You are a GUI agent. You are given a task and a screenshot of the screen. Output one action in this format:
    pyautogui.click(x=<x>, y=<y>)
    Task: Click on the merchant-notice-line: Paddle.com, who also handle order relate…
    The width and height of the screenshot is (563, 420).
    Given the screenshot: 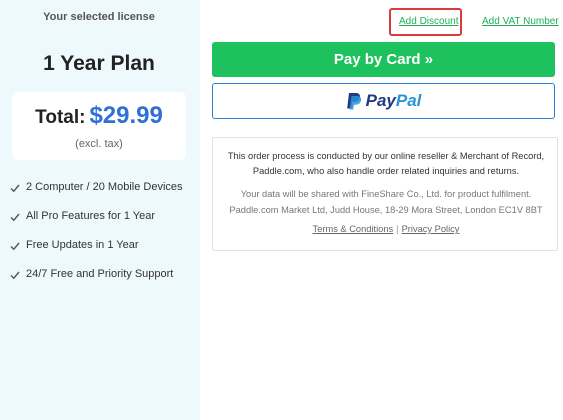 What is the action you would take?
    pyautogui.click(x=386, y=171)
    